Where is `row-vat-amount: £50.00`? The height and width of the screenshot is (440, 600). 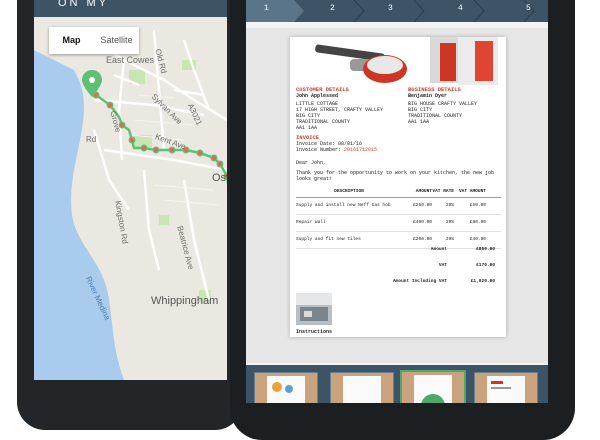 row-vat-amount: £50.00 is located at coordinates (477, 205).